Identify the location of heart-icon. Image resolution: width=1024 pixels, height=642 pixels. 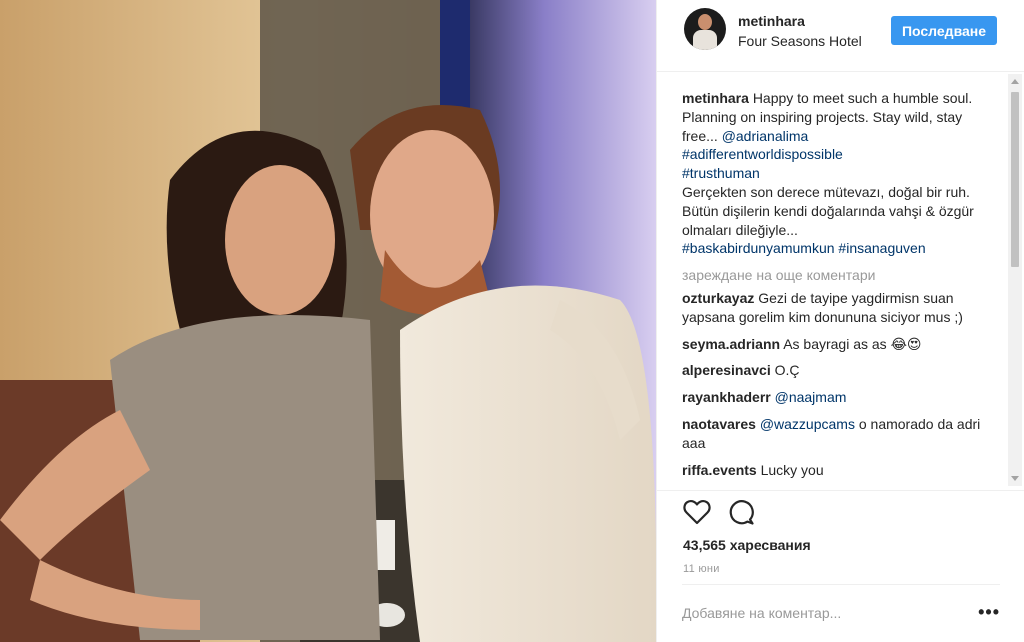
(697, 512).